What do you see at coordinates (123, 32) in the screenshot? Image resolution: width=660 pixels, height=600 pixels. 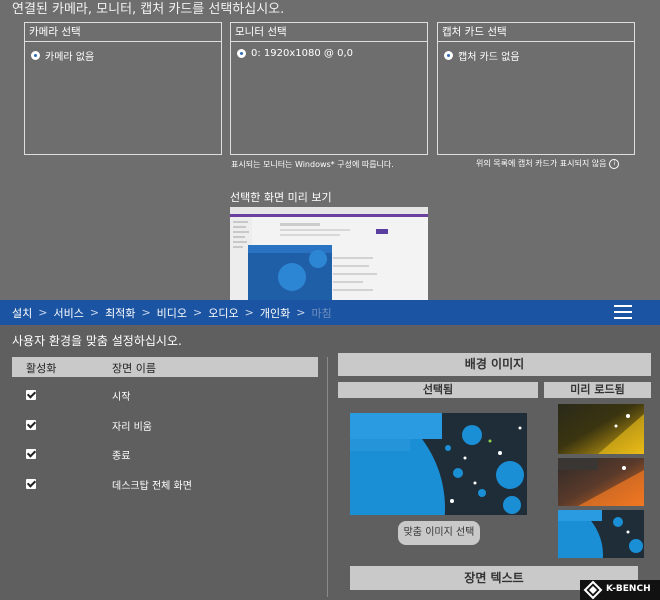 I see `camera-select-title: 카메라 선택` at bounding box center [123, 32].